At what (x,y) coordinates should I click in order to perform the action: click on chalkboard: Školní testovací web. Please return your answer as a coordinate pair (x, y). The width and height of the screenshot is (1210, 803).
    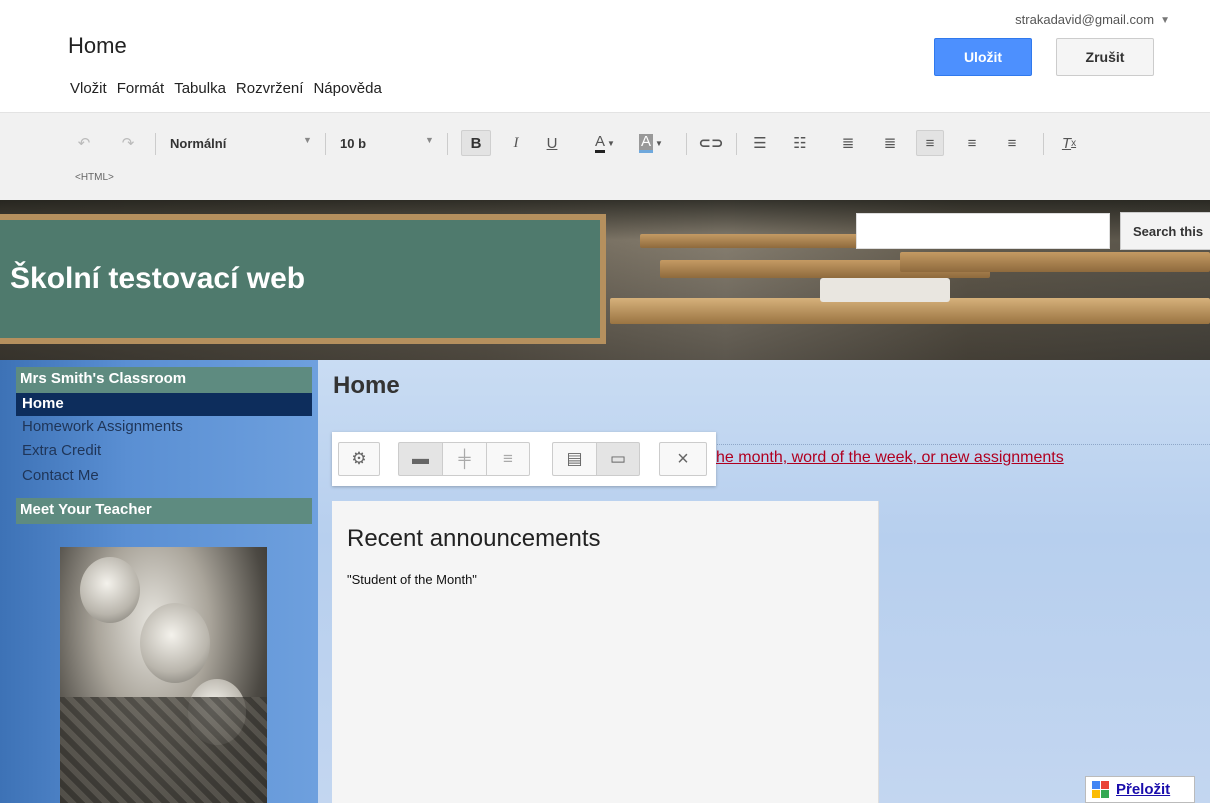
    Looking at the image, I should click on (303, 279).